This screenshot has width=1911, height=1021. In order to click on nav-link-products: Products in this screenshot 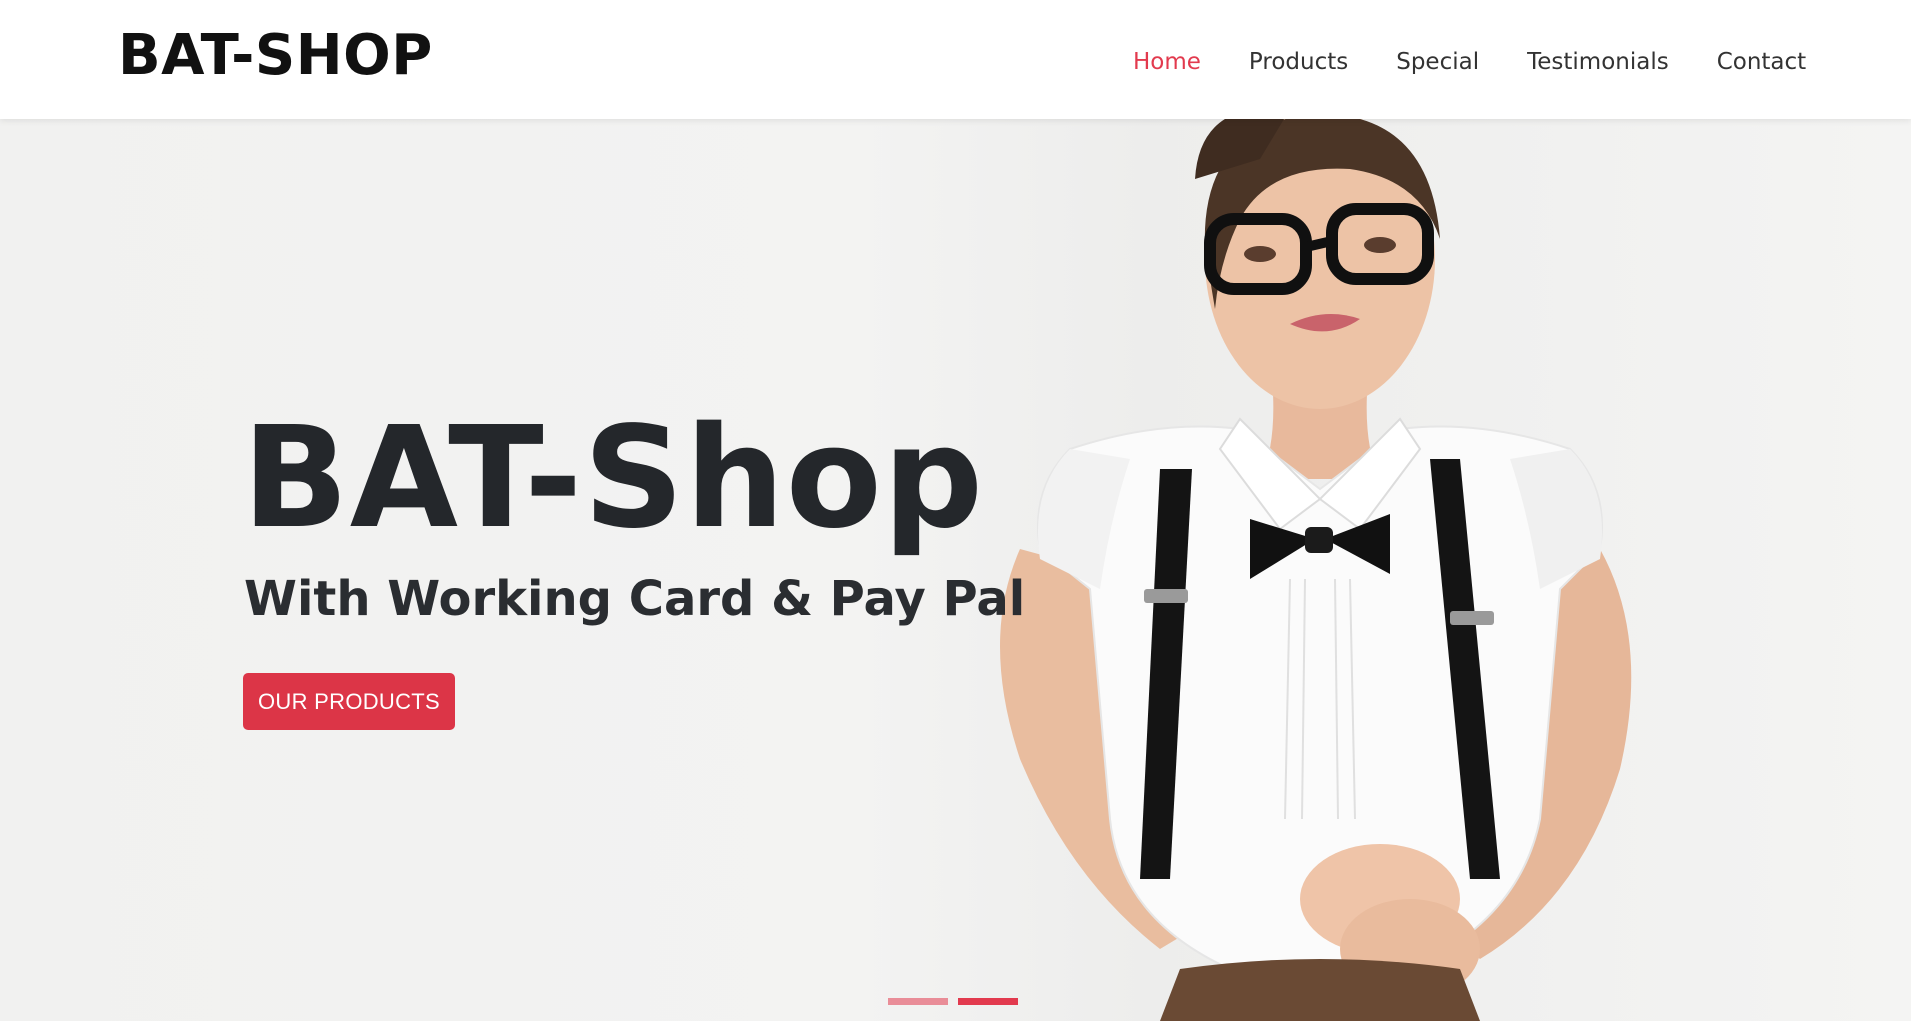, I will do `click(1298, 62)`.